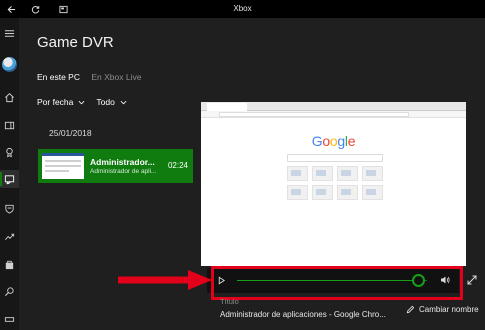  I want to click on hamburger-menu-button, so click(9, 33).